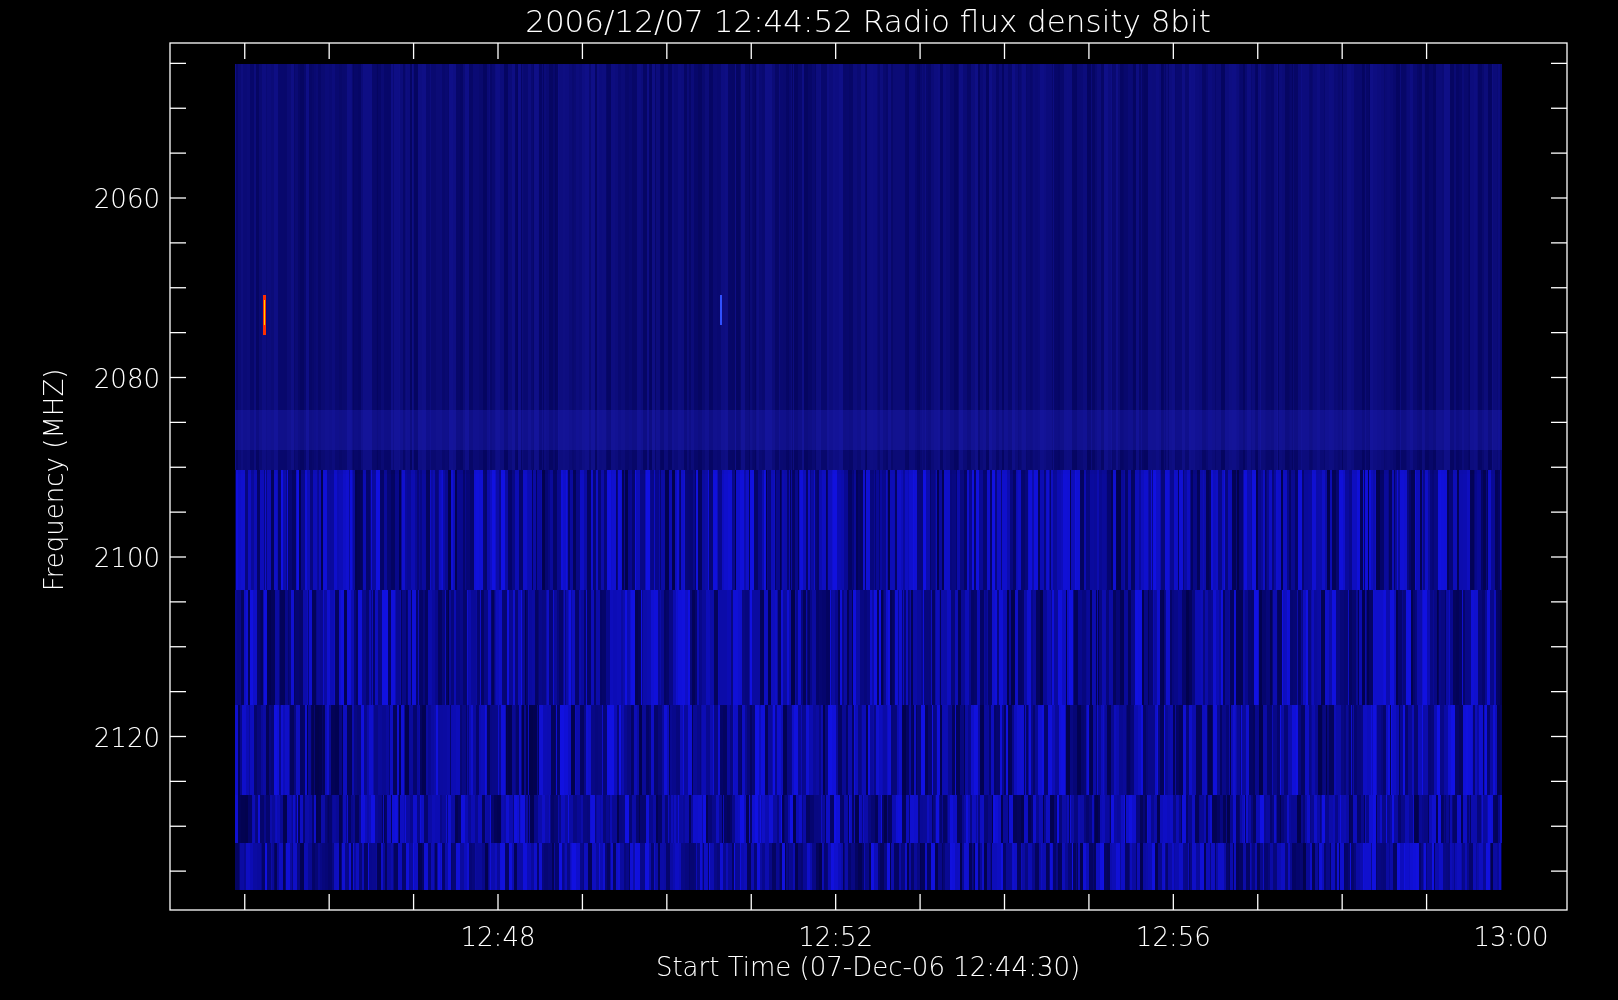  What do you see at coordinates (868, 21) in the screenshot?
I see `chart-title: 2006/12/07 12:44:52 Radio flux density 8bit` at bounding box center [868, 21].